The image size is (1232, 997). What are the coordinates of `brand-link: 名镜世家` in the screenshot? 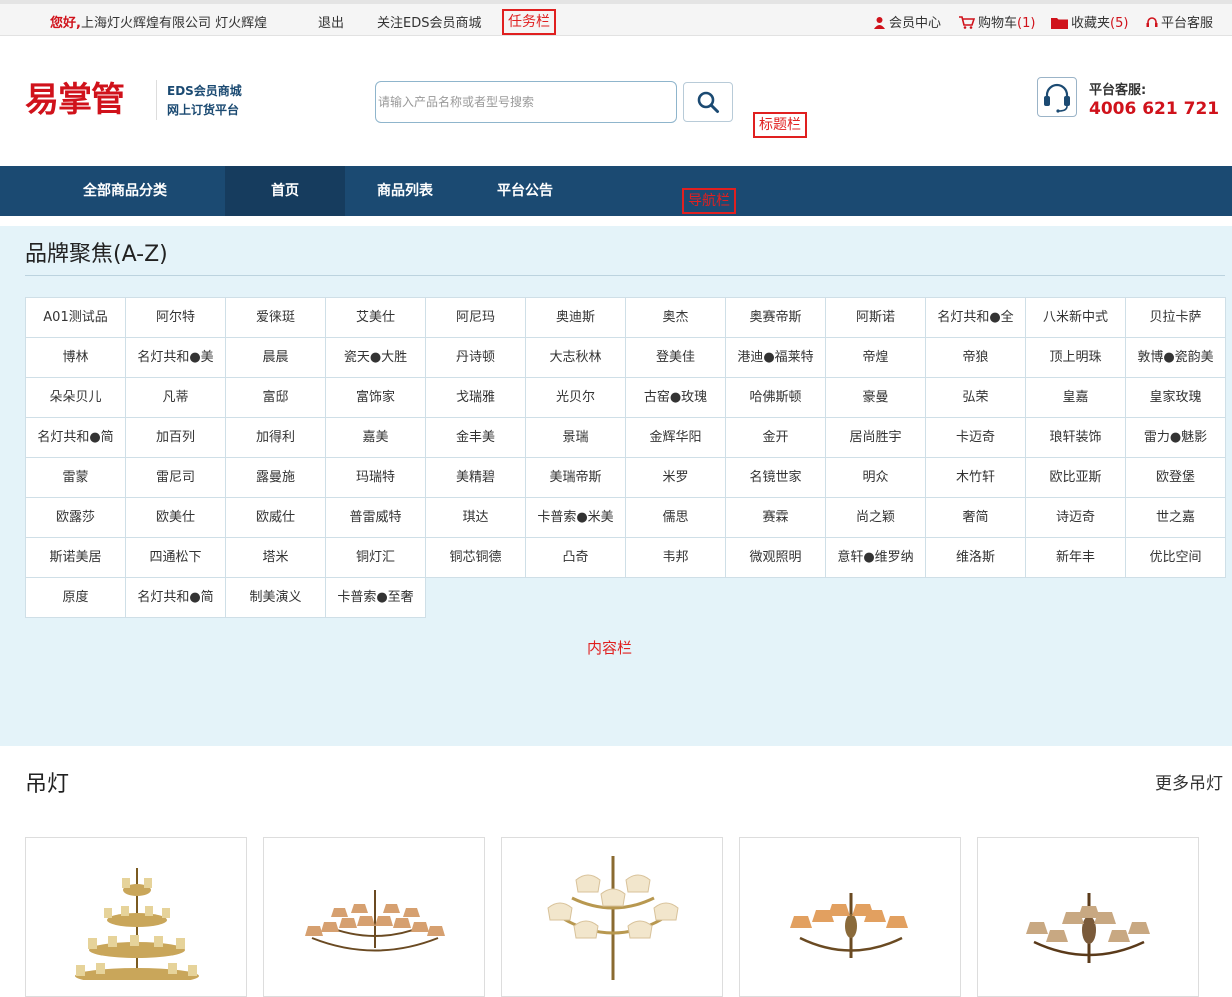 It's located at (775, 477).